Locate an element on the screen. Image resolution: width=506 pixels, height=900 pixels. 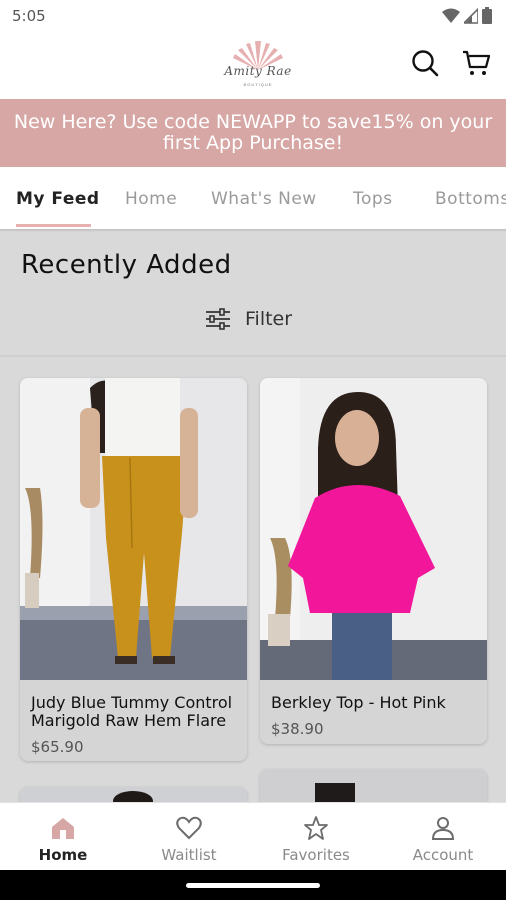
section-title: Recently Added is located at coordinates (126, 265).